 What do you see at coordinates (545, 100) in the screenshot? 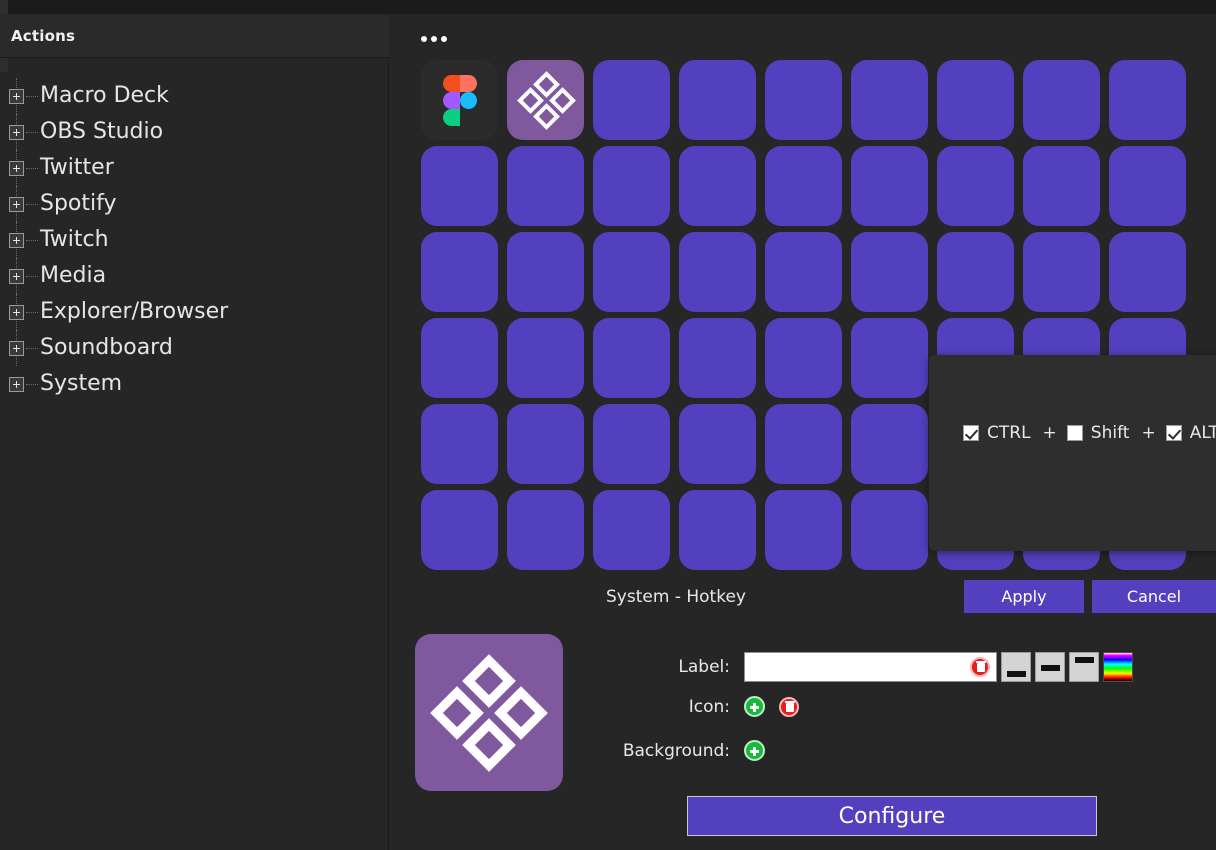
I see `deck-cell-selected` at bounding box center [545, 100].